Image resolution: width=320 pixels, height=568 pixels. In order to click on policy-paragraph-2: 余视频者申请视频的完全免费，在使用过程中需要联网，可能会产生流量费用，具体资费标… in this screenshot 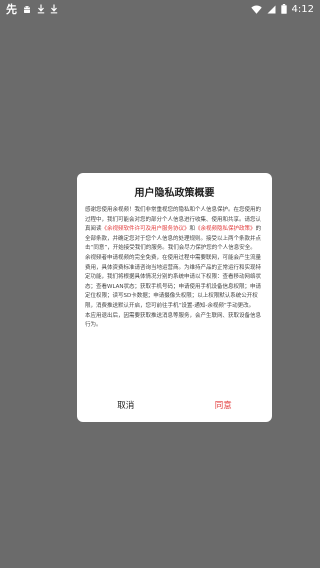, I will do `click(173, 281)`.